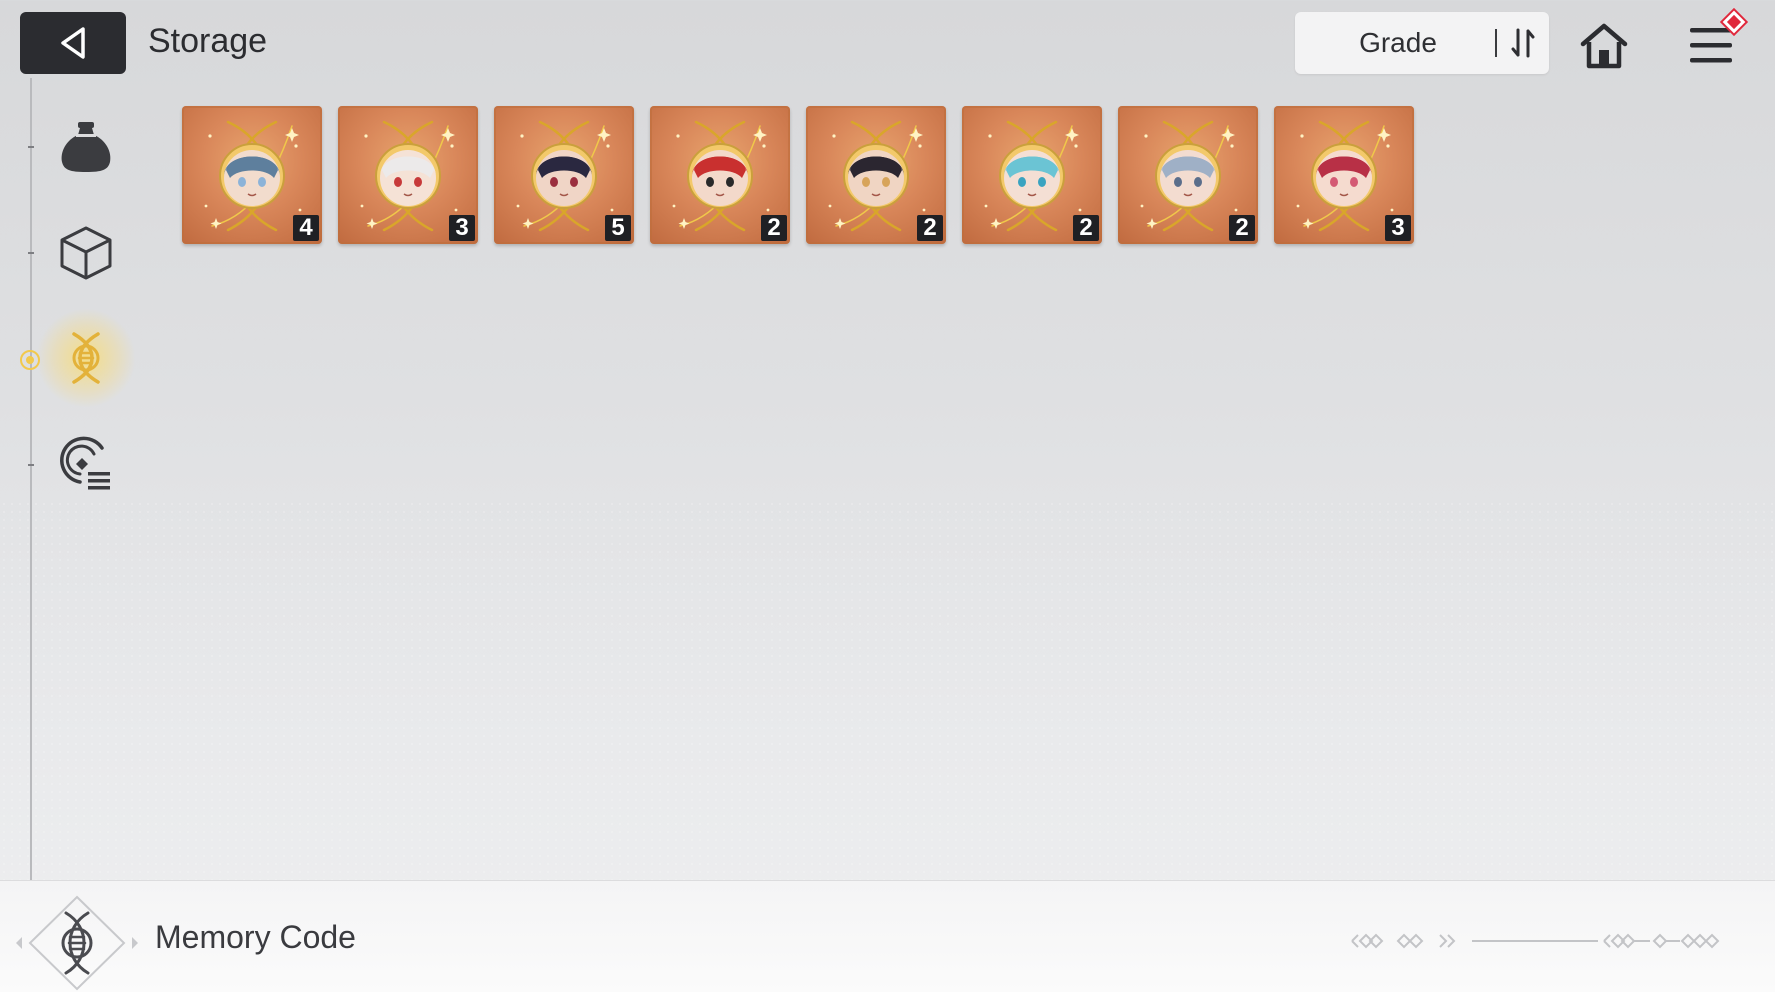 This screenshot has height=992, width=1775. What do you see at coordinates (887, 936) in the screenshot?
I see `section-footer: Memory Code` at bounding box center [887, 936].